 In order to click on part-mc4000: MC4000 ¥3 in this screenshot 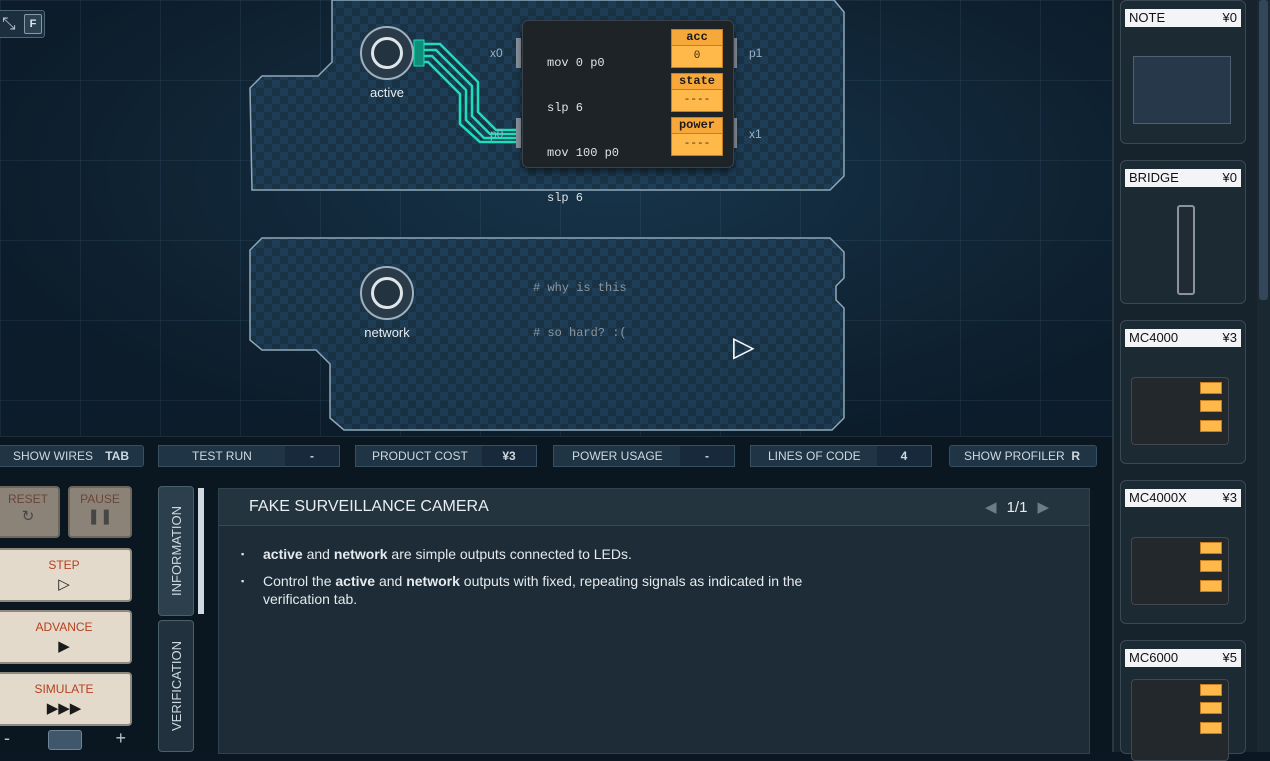, I will do `click(1183, 392)`.